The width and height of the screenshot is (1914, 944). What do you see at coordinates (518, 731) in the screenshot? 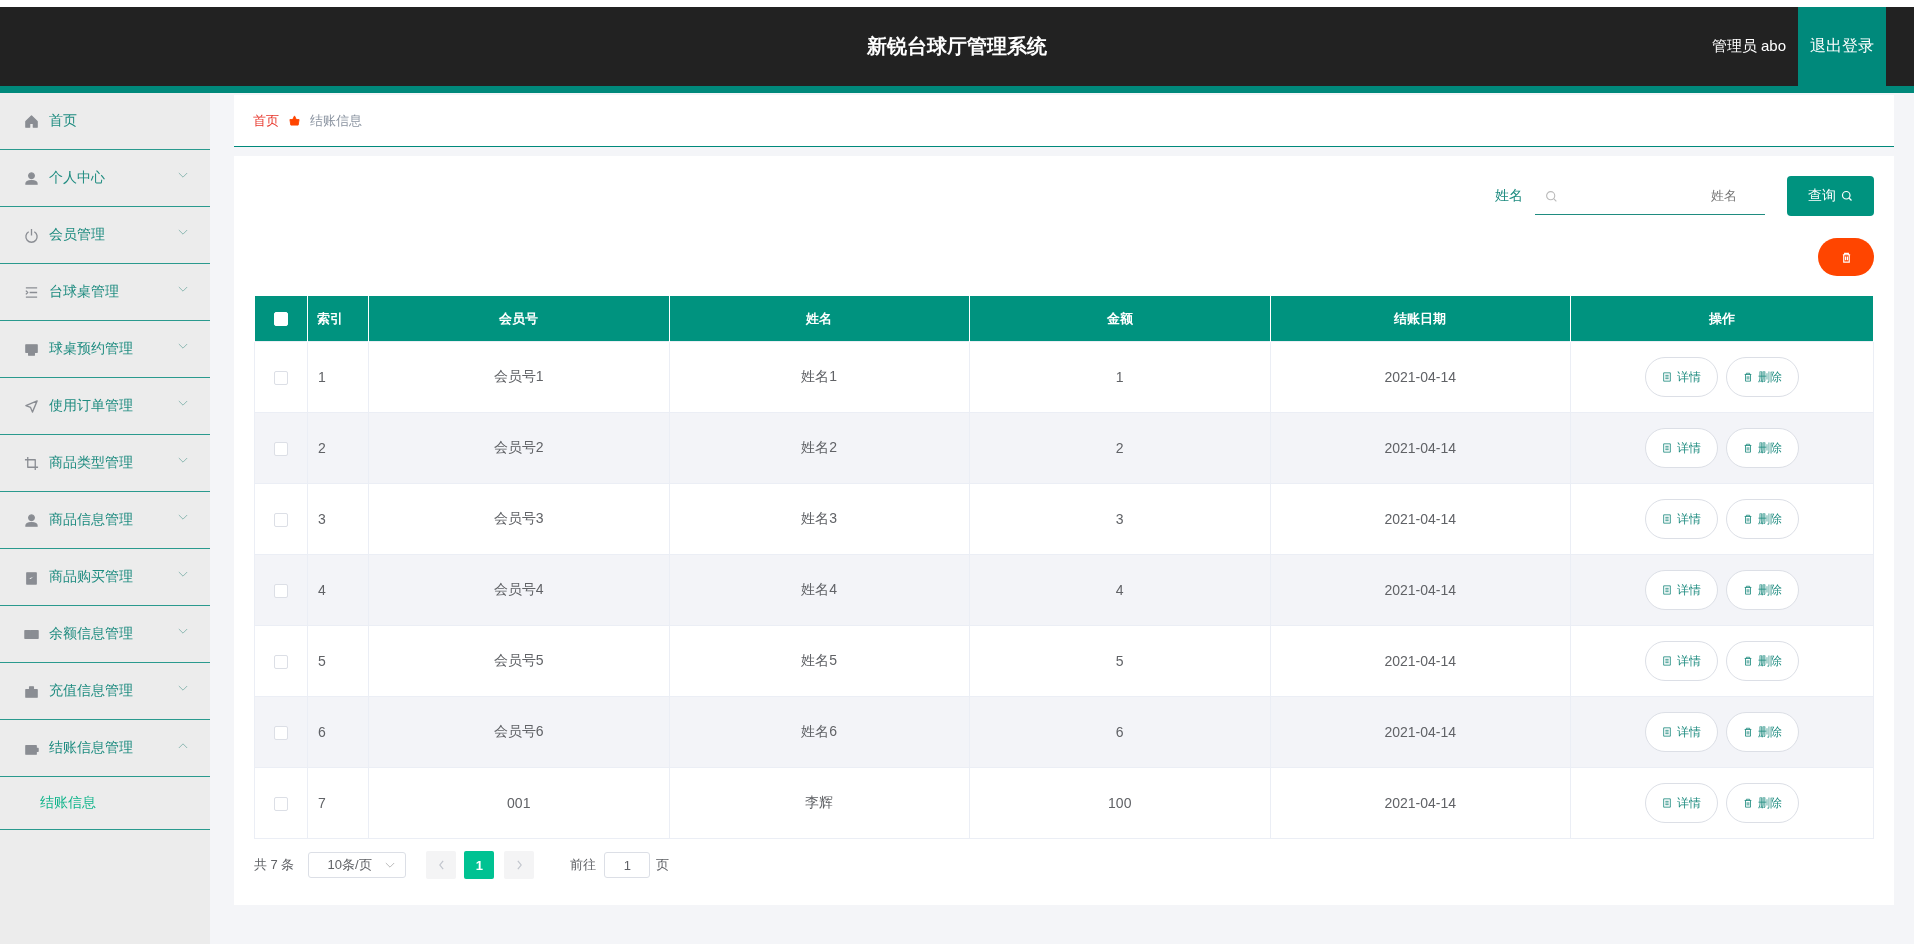
I see `table-cell: 会员号6` at bounding box center [518, 731].